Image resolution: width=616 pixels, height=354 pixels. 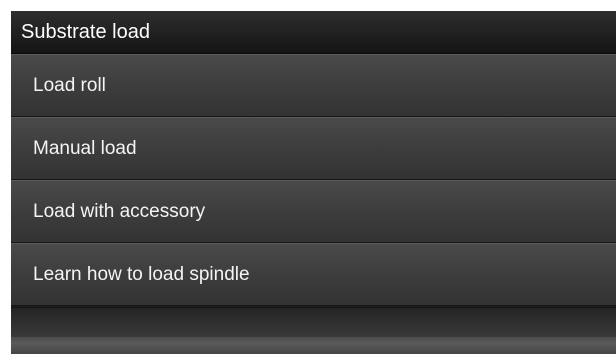 I want to click on footer-bar, so click(x=313, y=322).